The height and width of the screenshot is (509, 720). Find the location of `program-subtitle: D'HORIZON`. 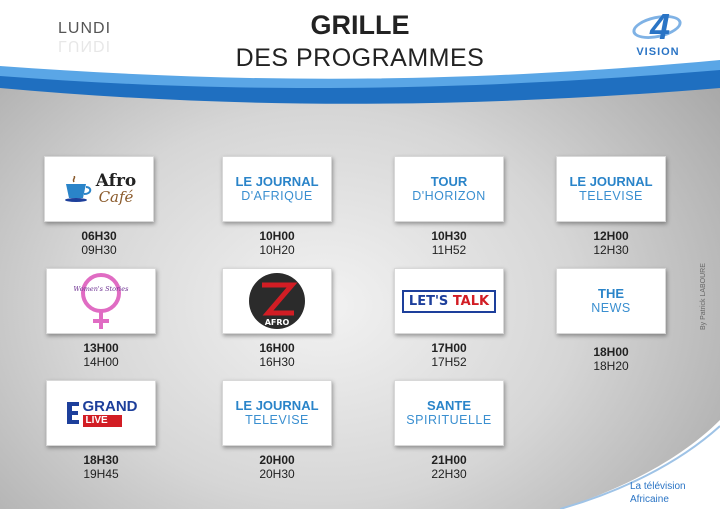

program-subtitle: D'HORIZON is located at coordinates (449, 196).